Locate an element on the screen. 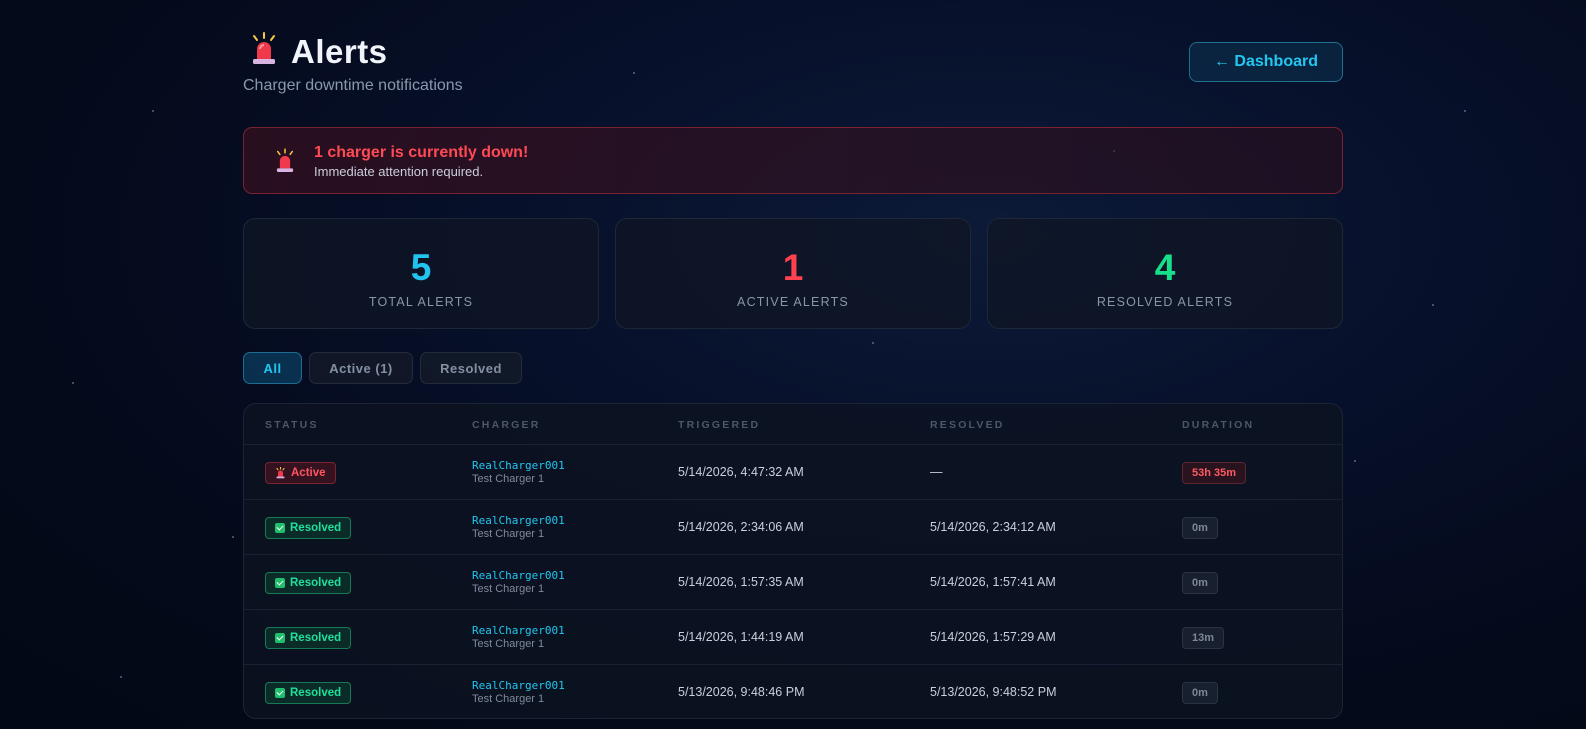  page-subtitle: Charger downtime notifications is located at coordinates (353, 85).